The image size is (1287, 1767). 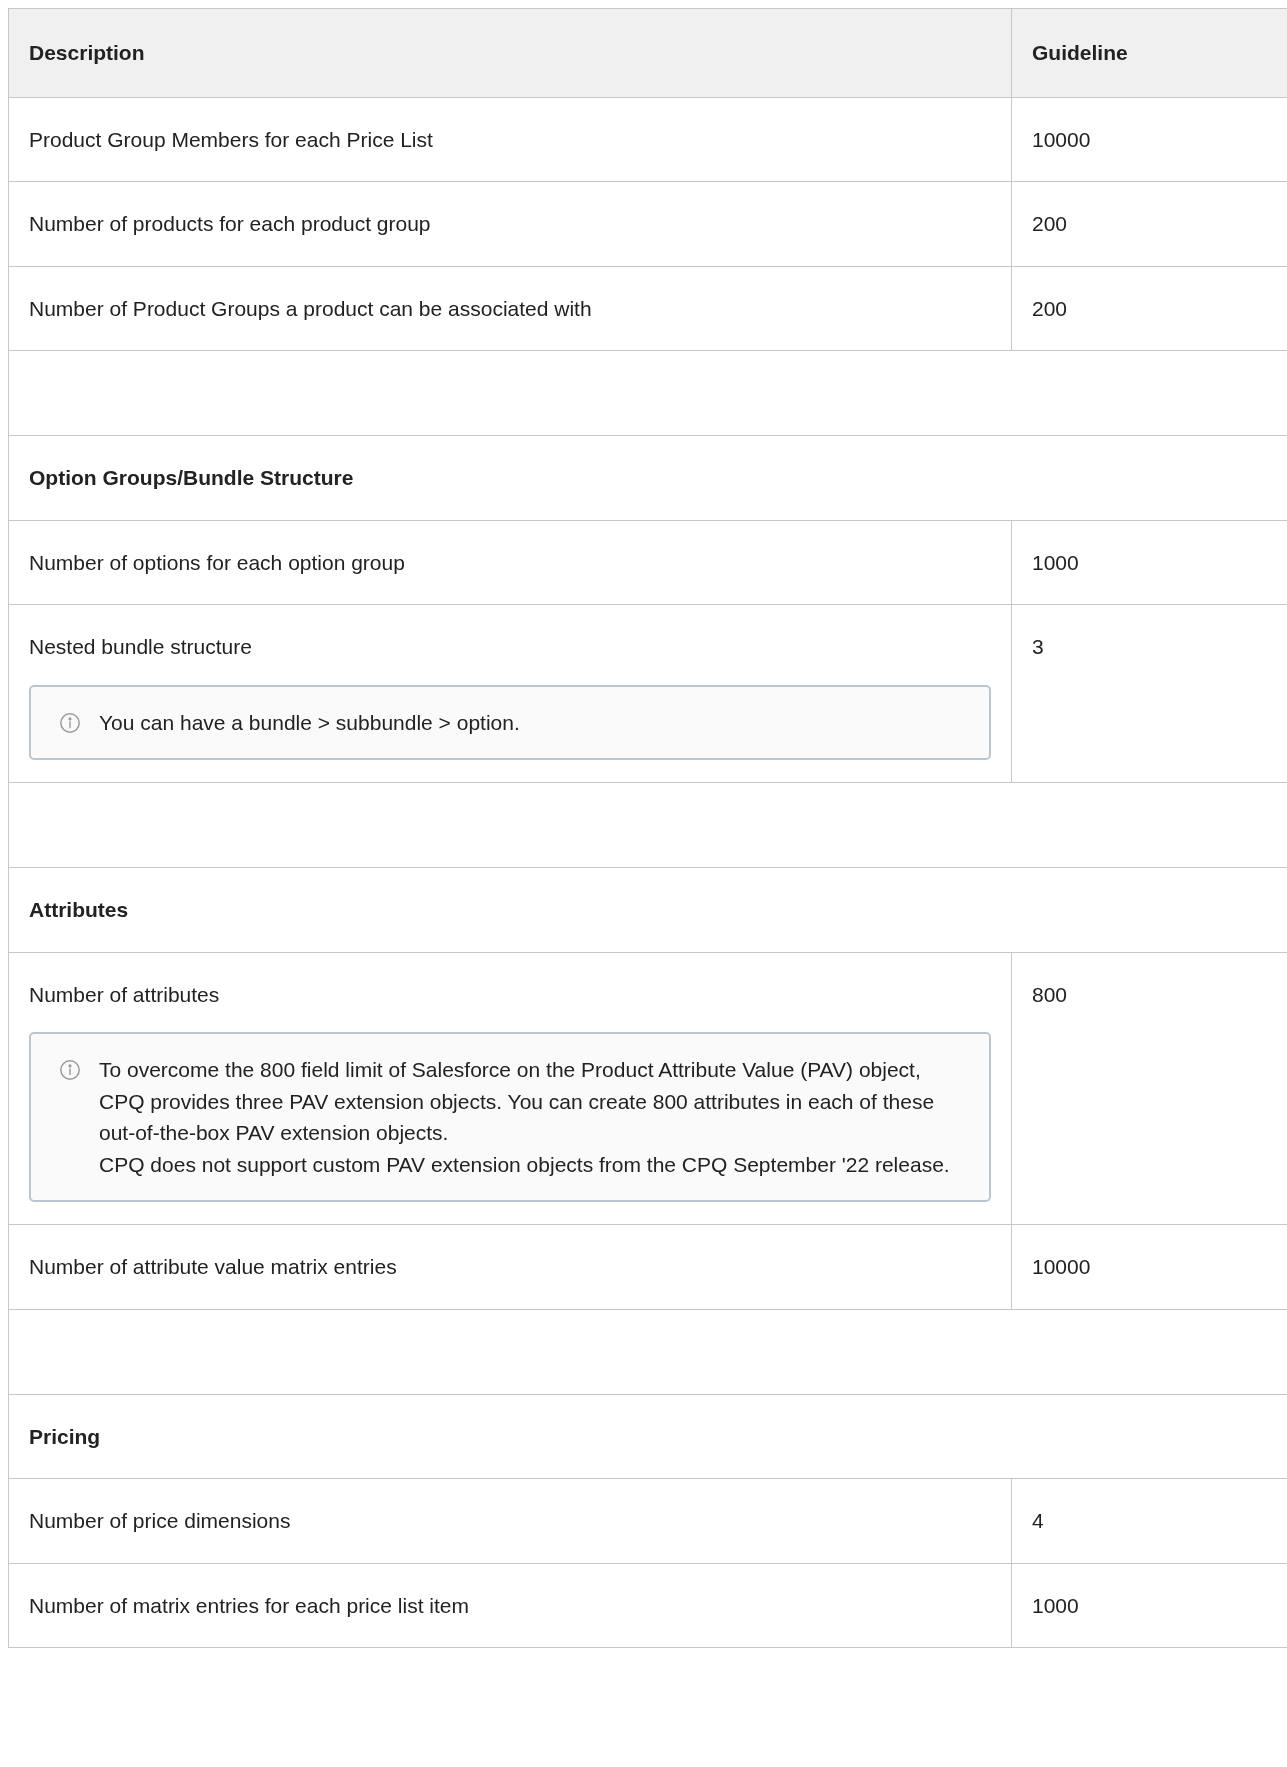 I want to click on description-text: Number of products for each product group, so click(x=230, y=223).